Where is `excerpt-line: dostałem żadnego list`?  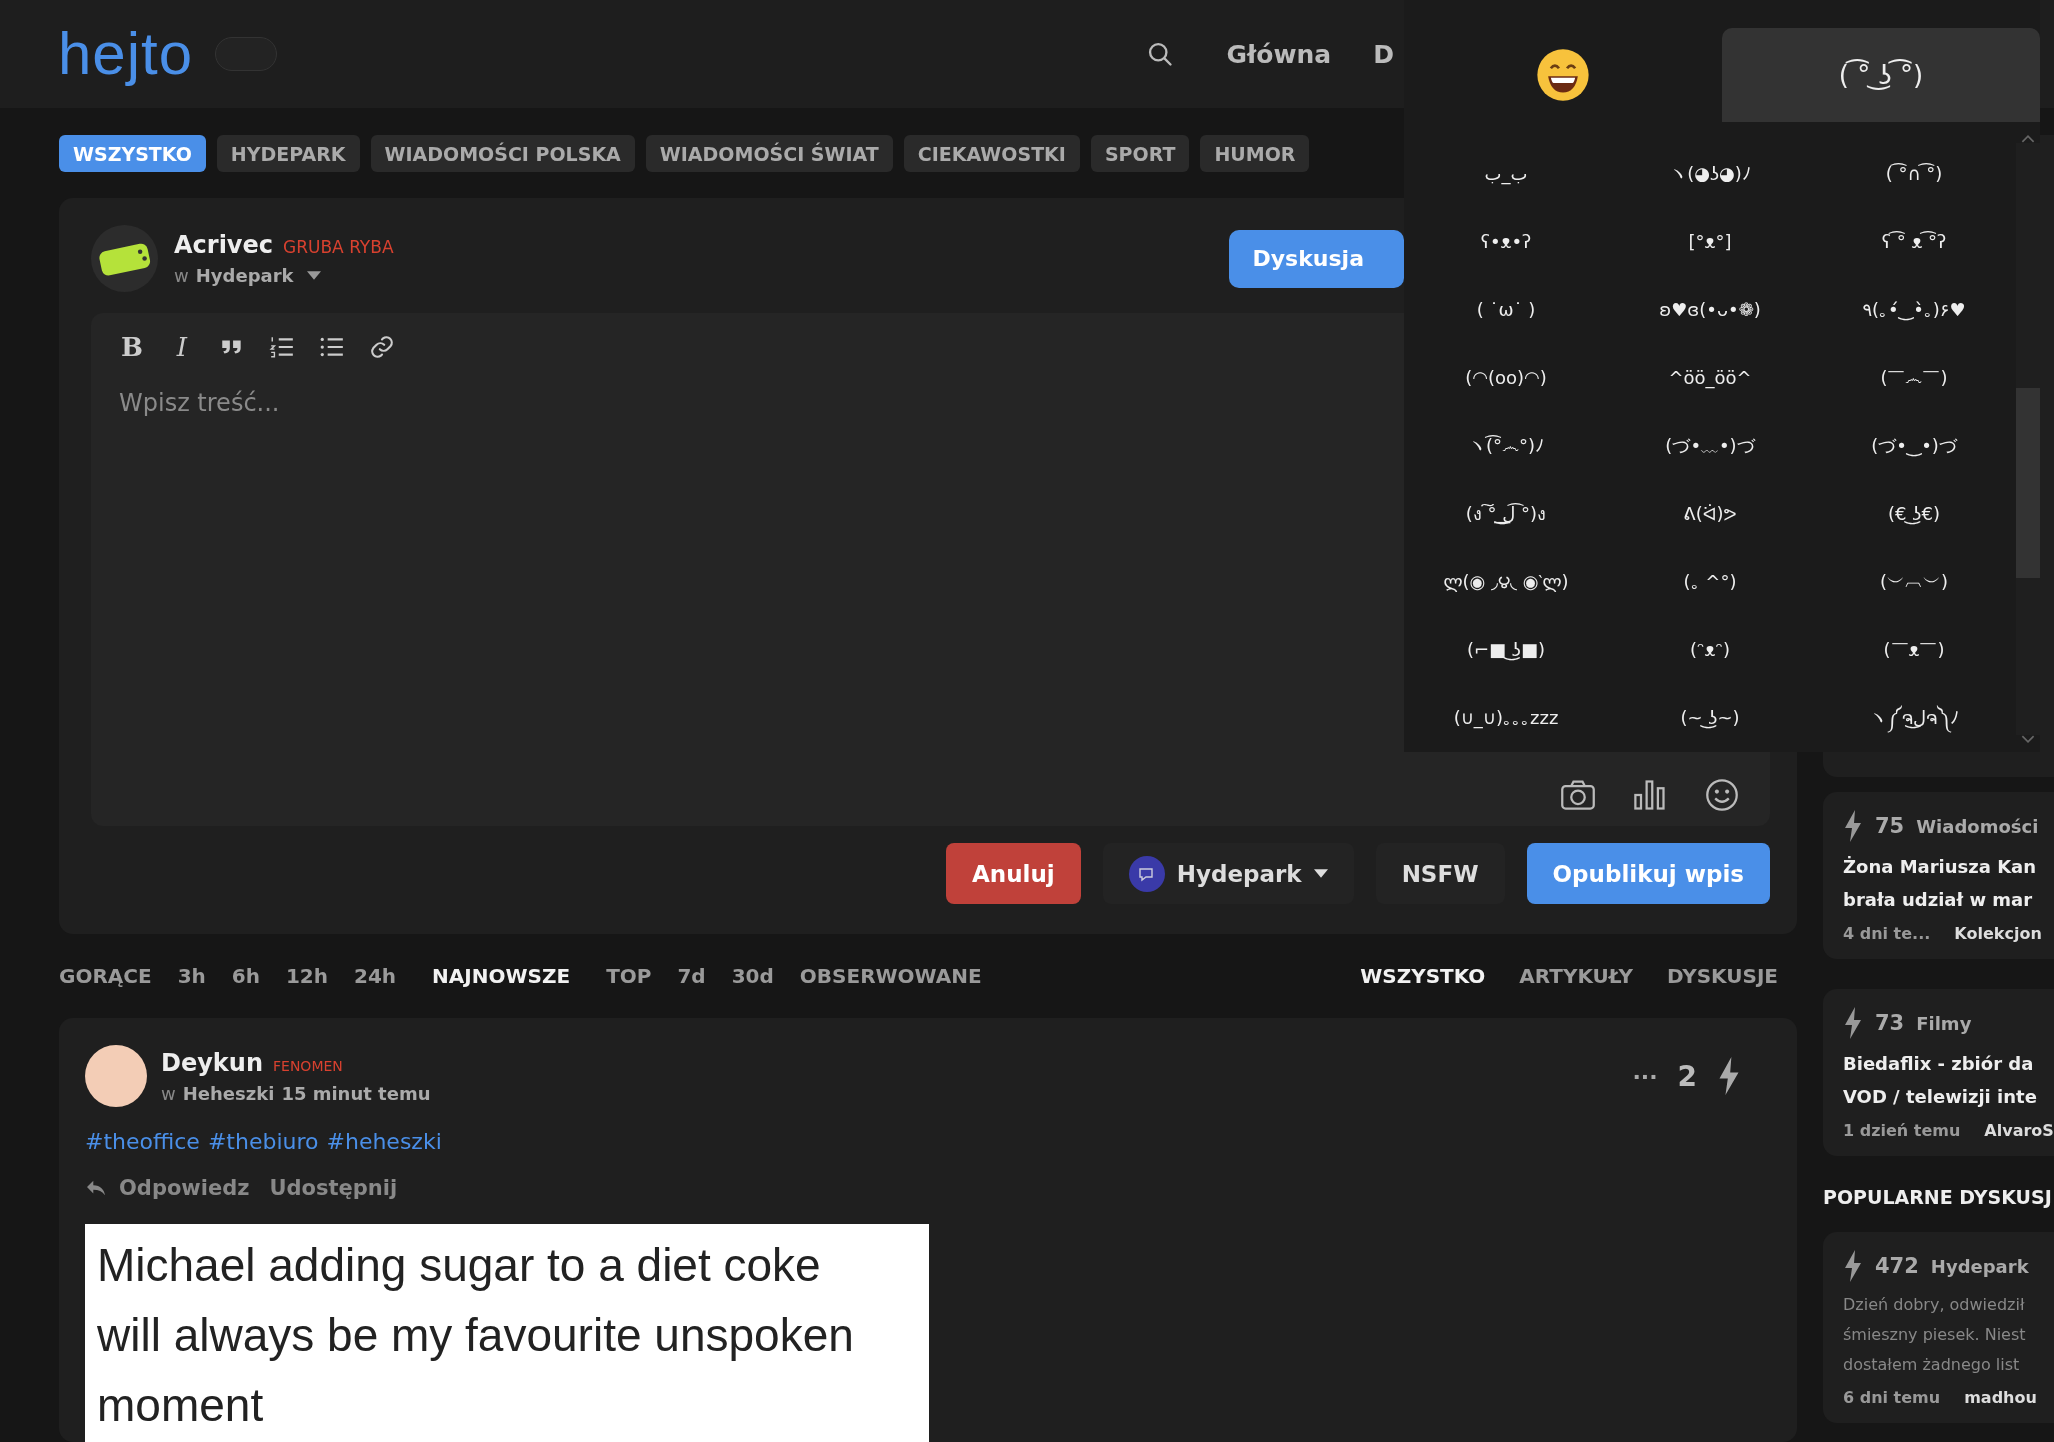
excerpt-line: dostałem żadnego list is located at coordinates (1932, 1365).